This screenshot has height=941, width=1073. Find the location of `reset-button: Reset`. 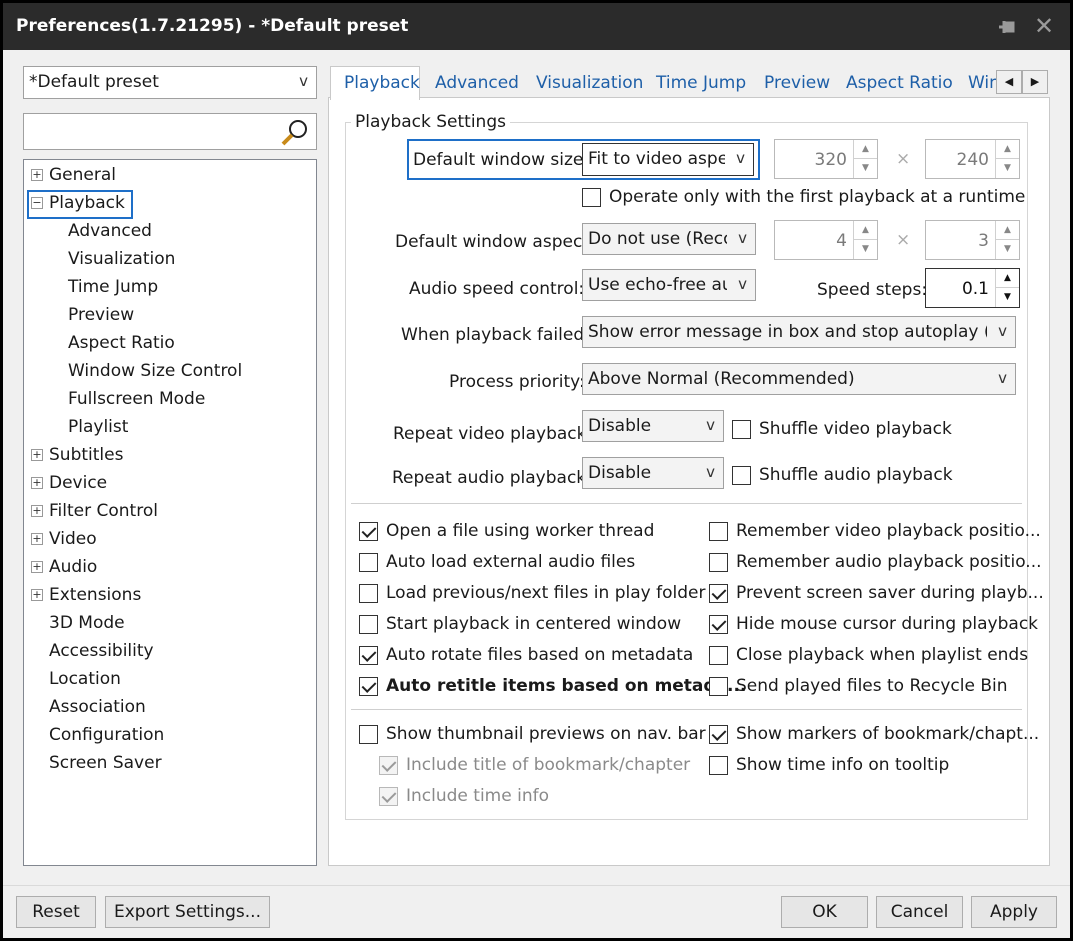

reset-button: Reset is located at coordinates (56, 912).